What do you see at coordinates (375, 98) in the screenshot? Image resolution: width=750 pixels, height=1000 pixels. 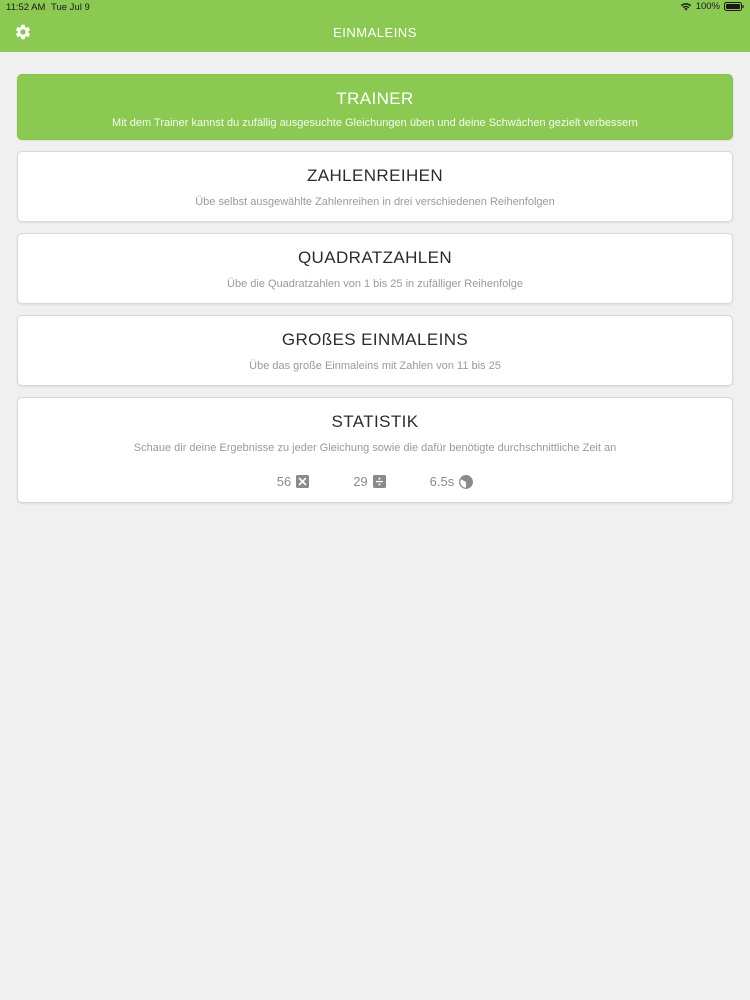 I see `trainer-title: TRAINER` at bounding box center [375, 98].